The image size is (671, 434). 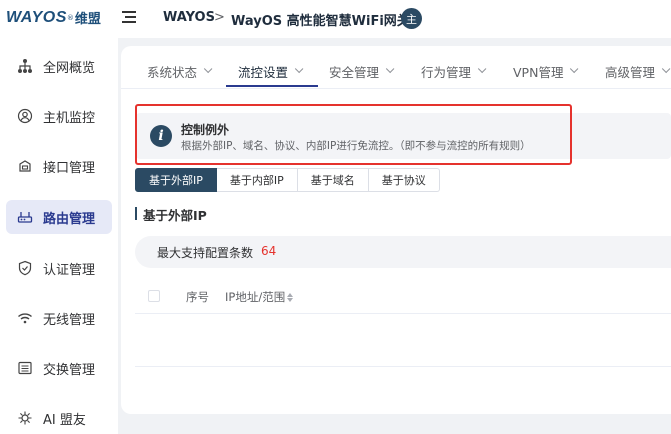 What do you see at coordinates (257, 180) in the screenshot?
I see `subtab-internal-ip: 基于内部IP` at bounding box center [257, 180].